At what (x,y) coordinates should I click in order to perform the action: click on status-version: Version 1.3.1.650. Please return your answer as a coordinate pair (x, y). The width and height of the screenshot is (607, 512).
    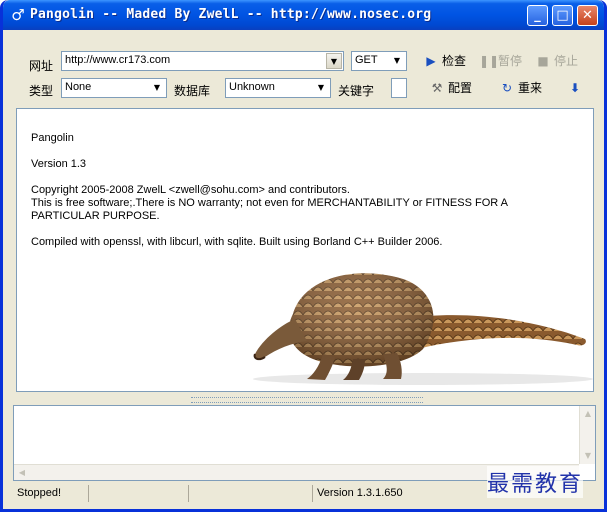
    Looking at the image, I should click on (360, 493).